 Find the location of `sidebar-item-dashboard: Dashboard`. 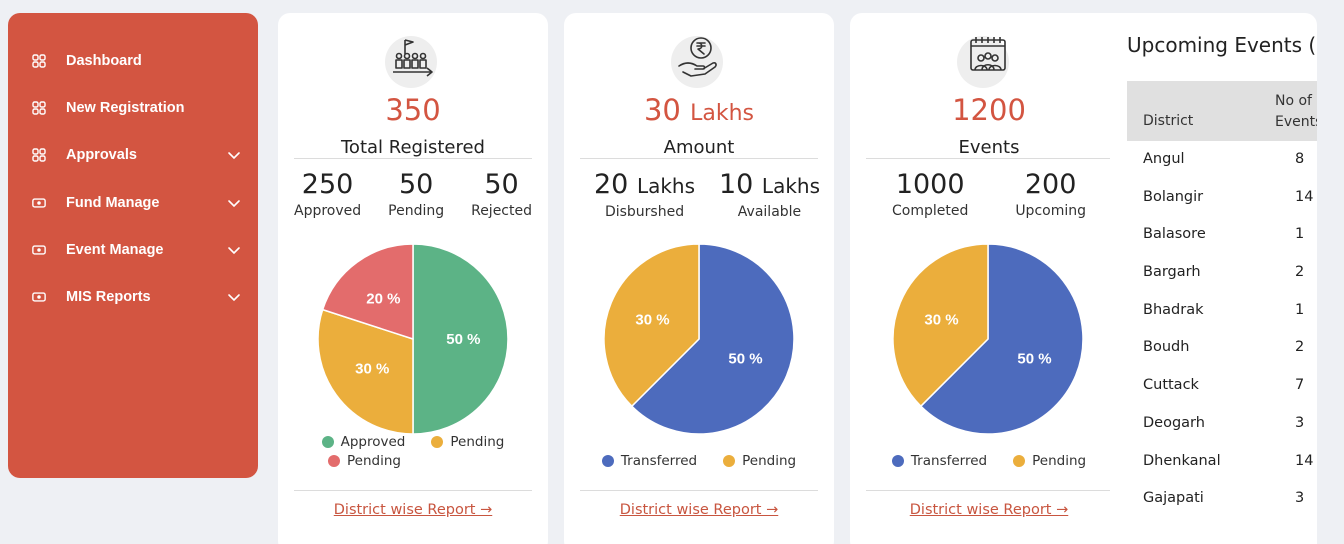

sidebar-item-dashboard: Dashboard is located at coordinates (133, 60).